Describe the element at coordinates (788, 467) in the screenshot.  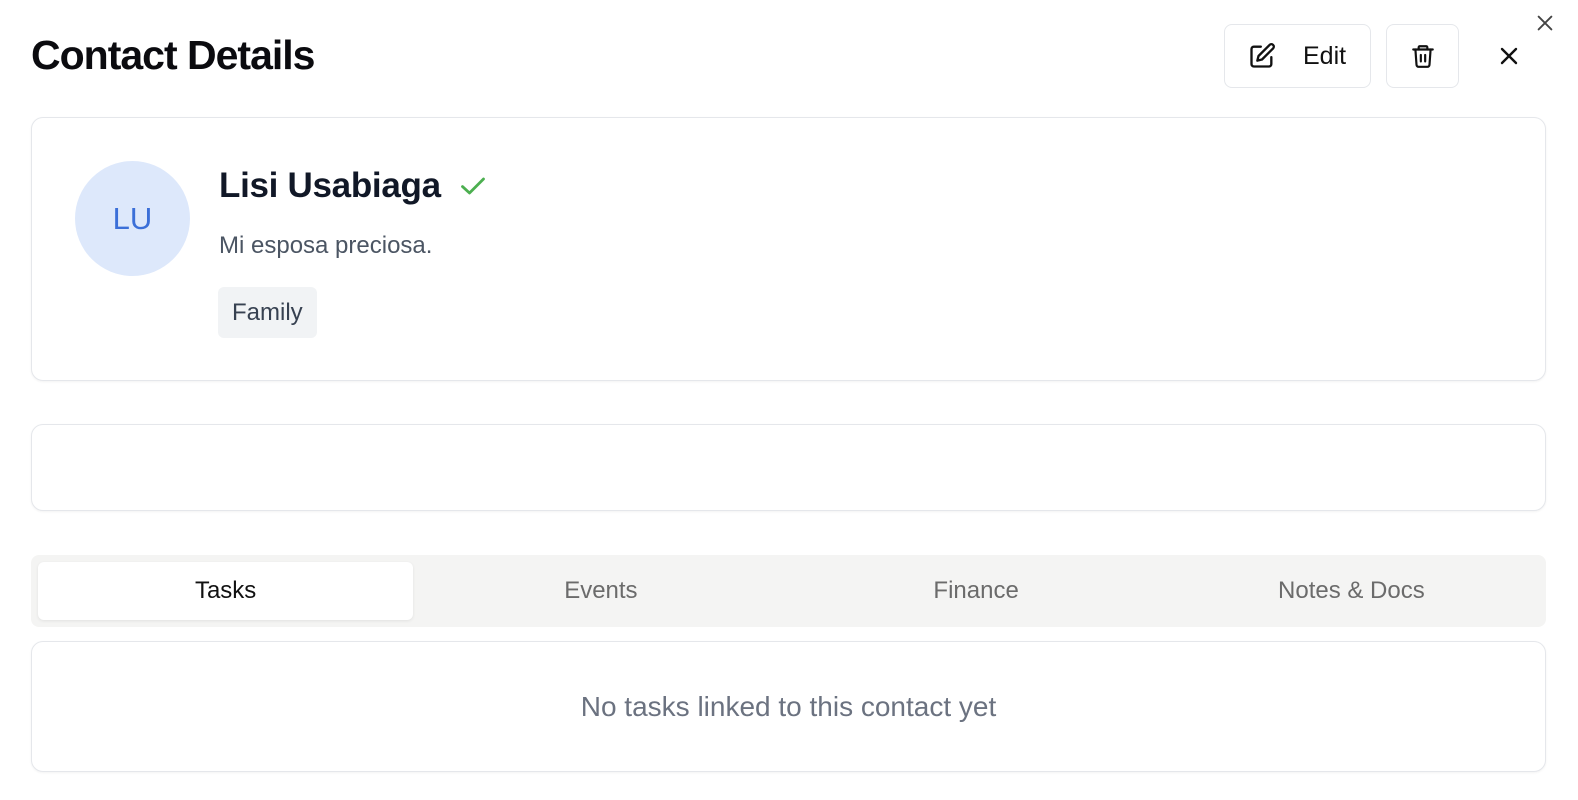
I see `contact-info-card` at that location.